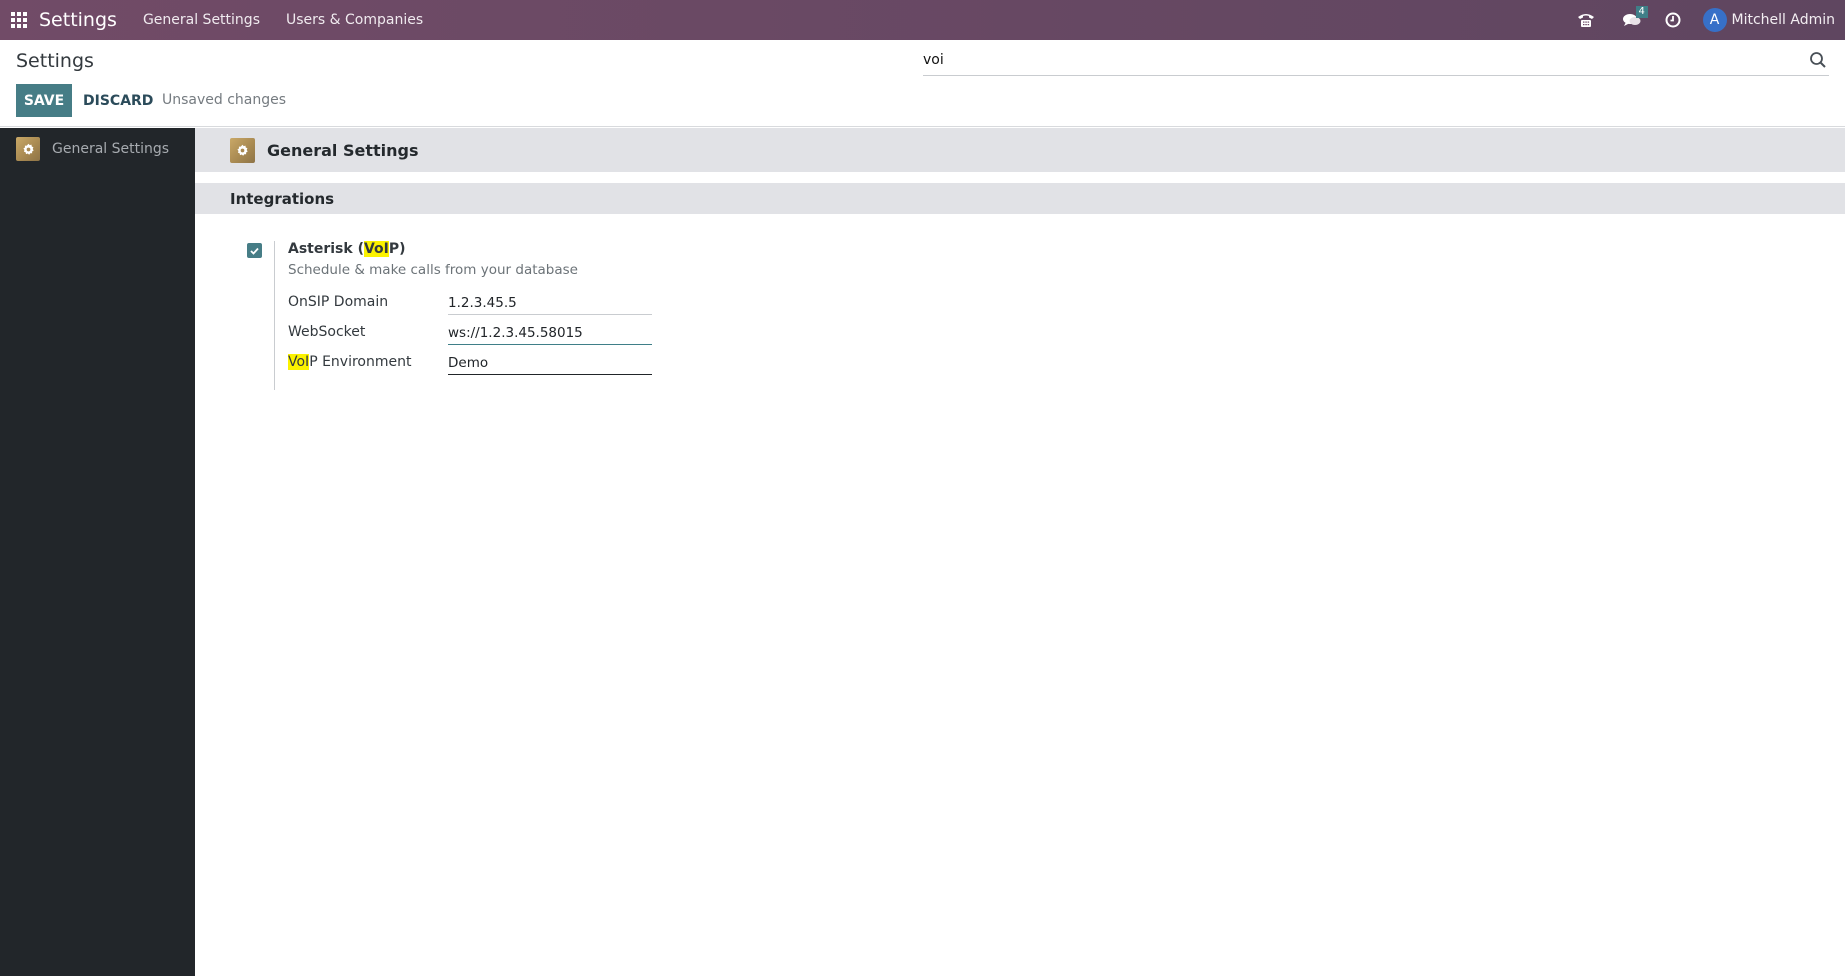 The width and height of the screenshot is (1845, 976). Describe the element at coordinates (111, 149) in the screenshot. I see `sidebar-item-label: General Settings` at that location.